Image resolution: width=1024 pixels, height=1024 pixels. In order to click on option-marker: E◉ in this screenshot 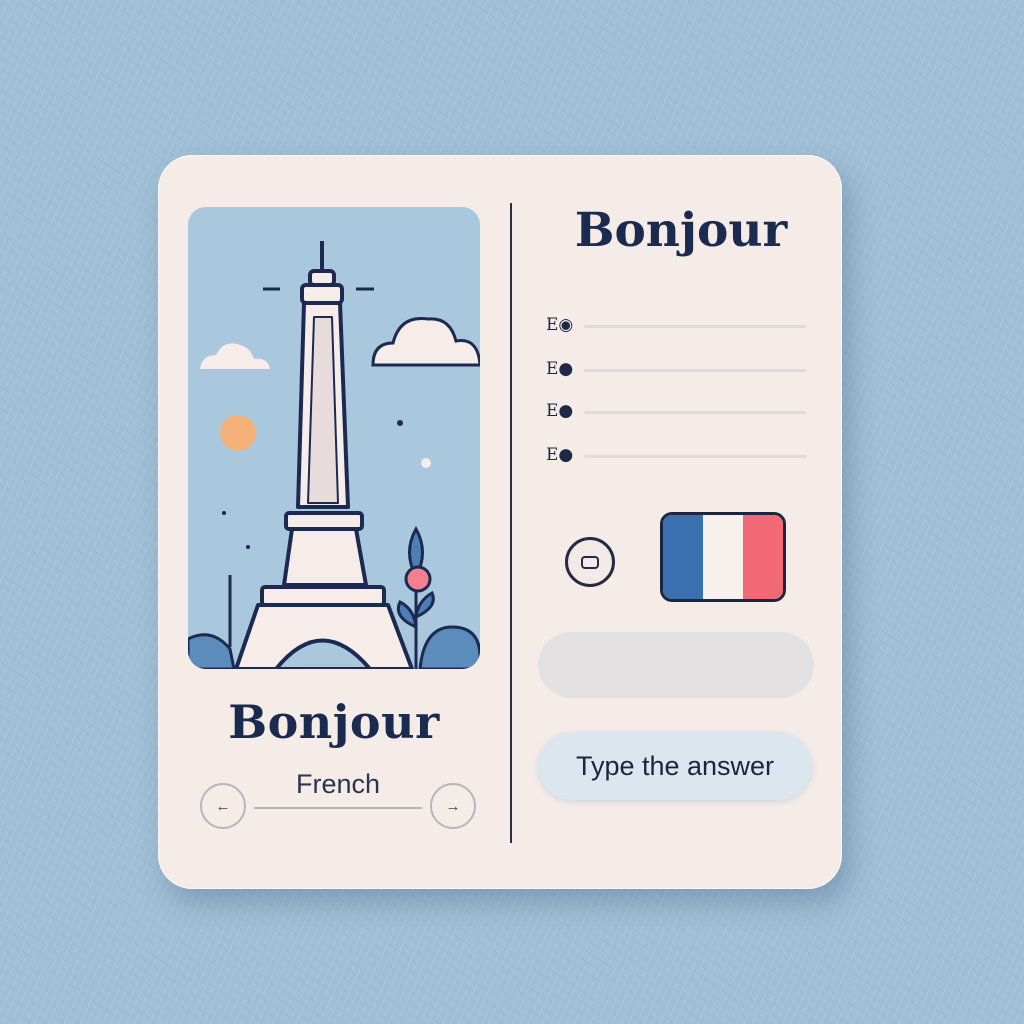, I will do `click(560, 325)`.